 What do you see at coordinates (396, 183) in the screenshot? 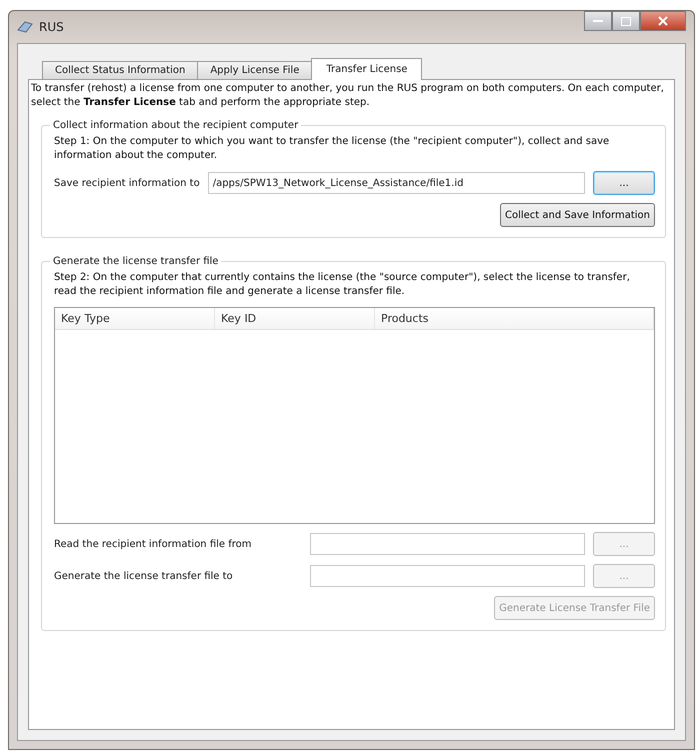
I see `save-path-field: /apps/SPW13_Network_License_Assistance/file1.id` at bounding box center [396, 183].